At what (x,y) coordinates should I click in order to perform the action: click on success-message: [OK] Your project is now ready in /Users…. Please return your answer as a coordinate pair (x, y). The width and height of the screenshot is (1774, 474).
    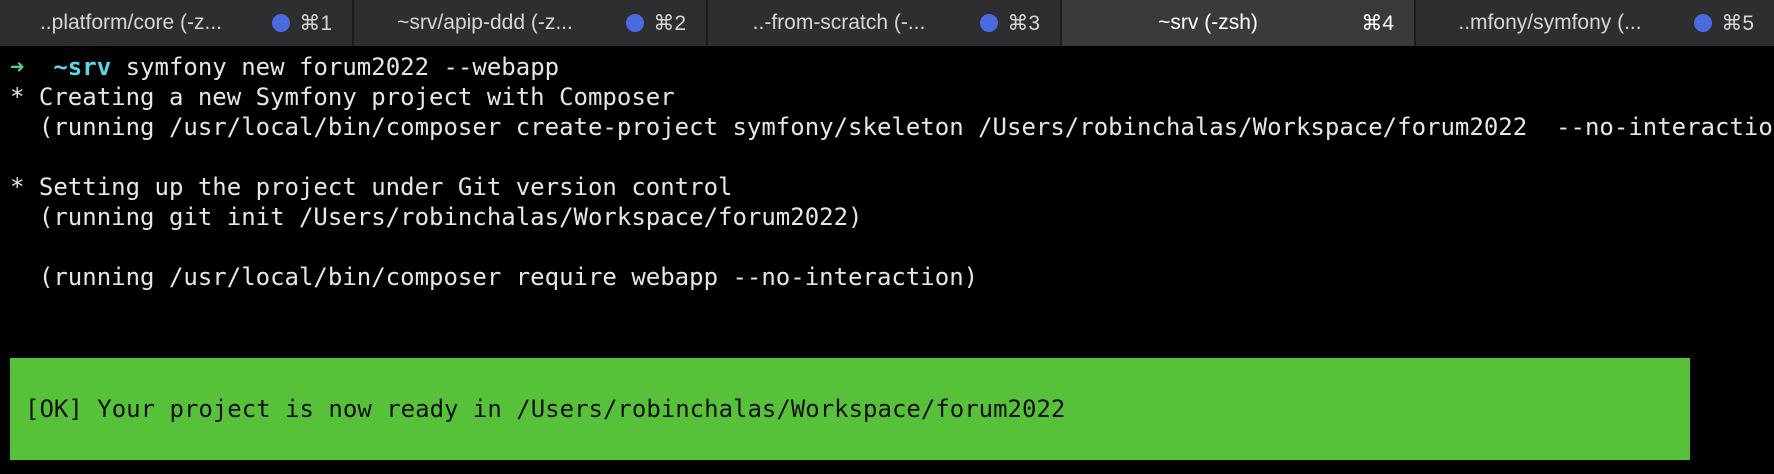
    Looking at the image, I should click on (545, 409).